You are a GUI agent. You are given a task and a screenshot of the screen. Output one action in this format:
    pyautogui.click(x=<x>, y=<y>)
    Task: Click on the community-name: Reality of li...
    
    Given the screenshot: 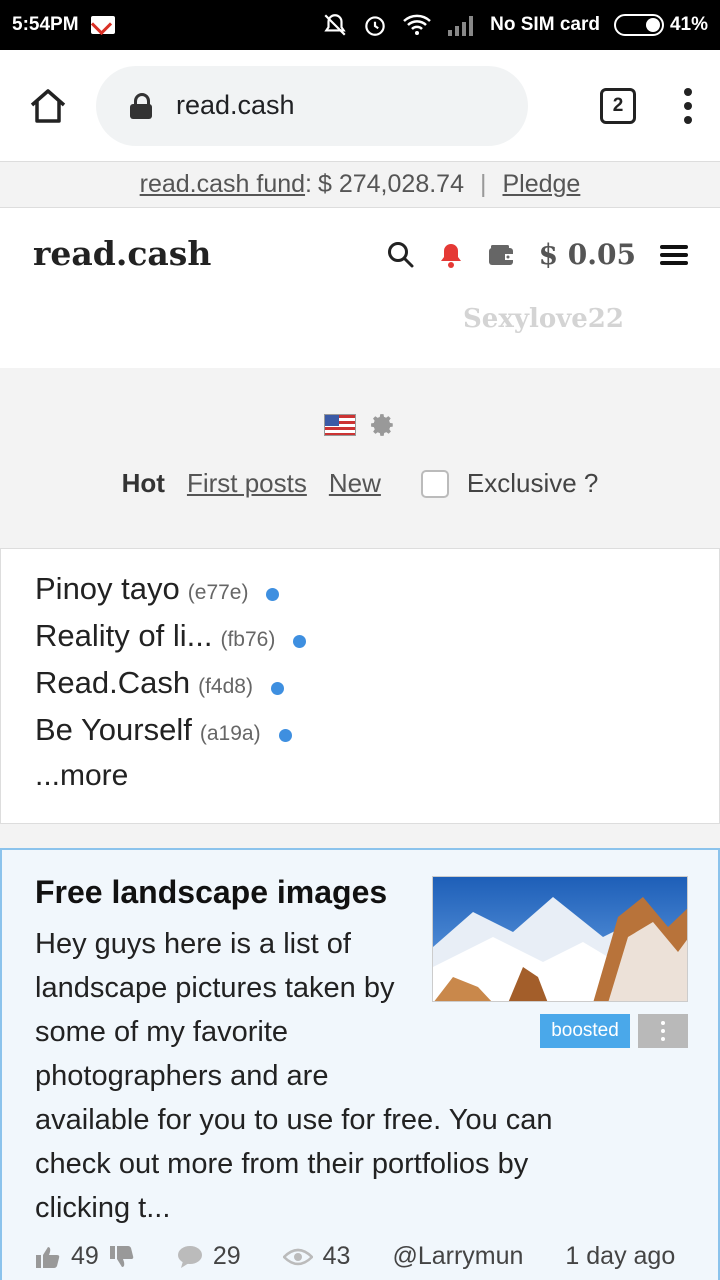 What is the action you would take?
    pyautogui.click(x=124, y=635)
    